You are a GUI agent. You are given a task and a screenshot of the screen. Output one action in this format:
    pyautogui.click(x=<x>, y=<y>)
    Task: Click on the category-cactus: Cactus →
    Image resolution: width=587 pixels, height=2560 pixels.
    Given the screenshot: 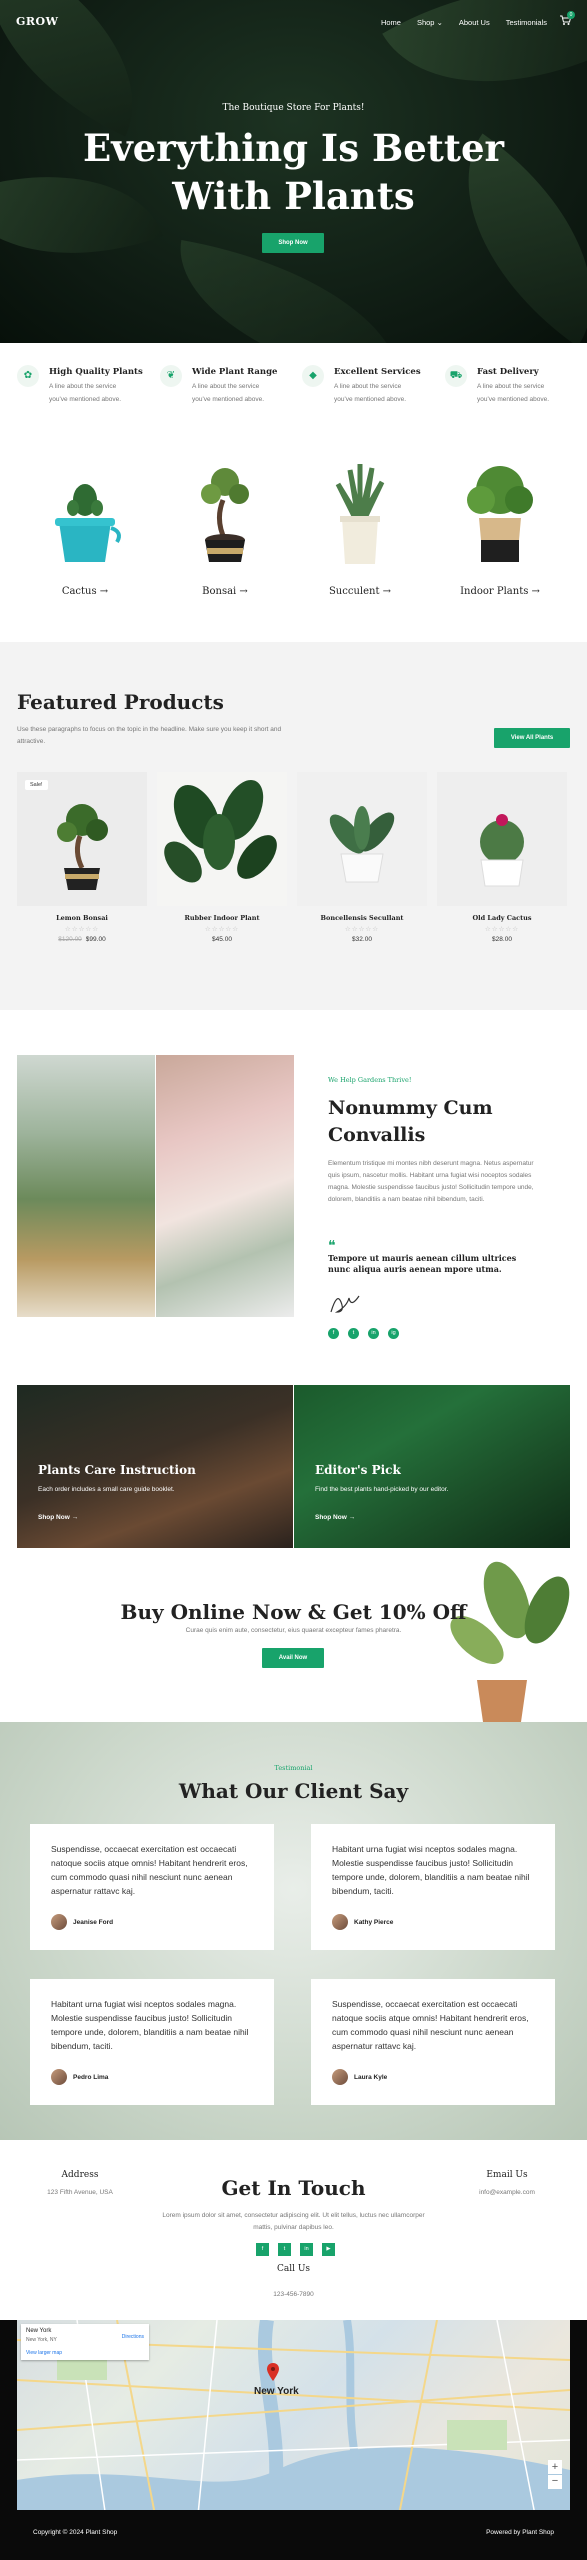 What is the action you would take?
    pyautogui.click(x=85, y=525)
    